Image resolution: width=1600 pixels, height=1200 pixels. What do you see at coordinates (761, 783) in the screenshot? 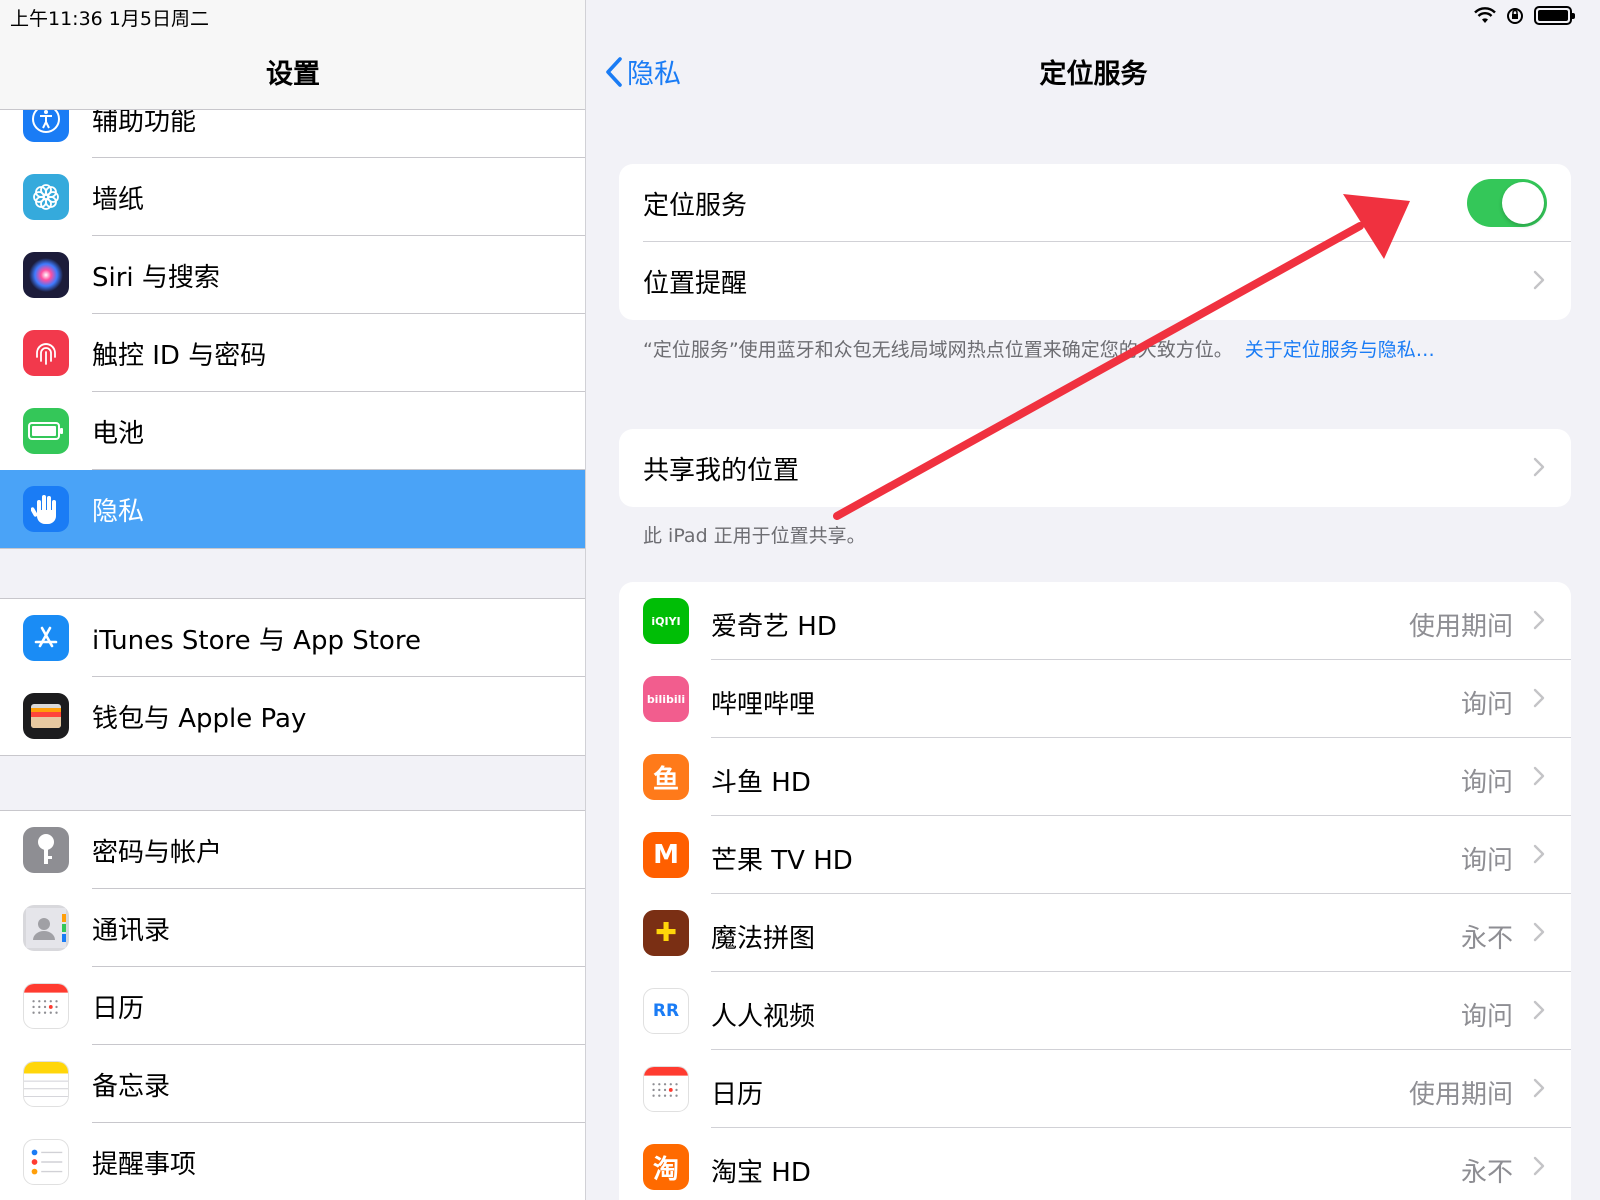
I see `app-name: 斗鱼 HD` at bounding box center [761, 783].